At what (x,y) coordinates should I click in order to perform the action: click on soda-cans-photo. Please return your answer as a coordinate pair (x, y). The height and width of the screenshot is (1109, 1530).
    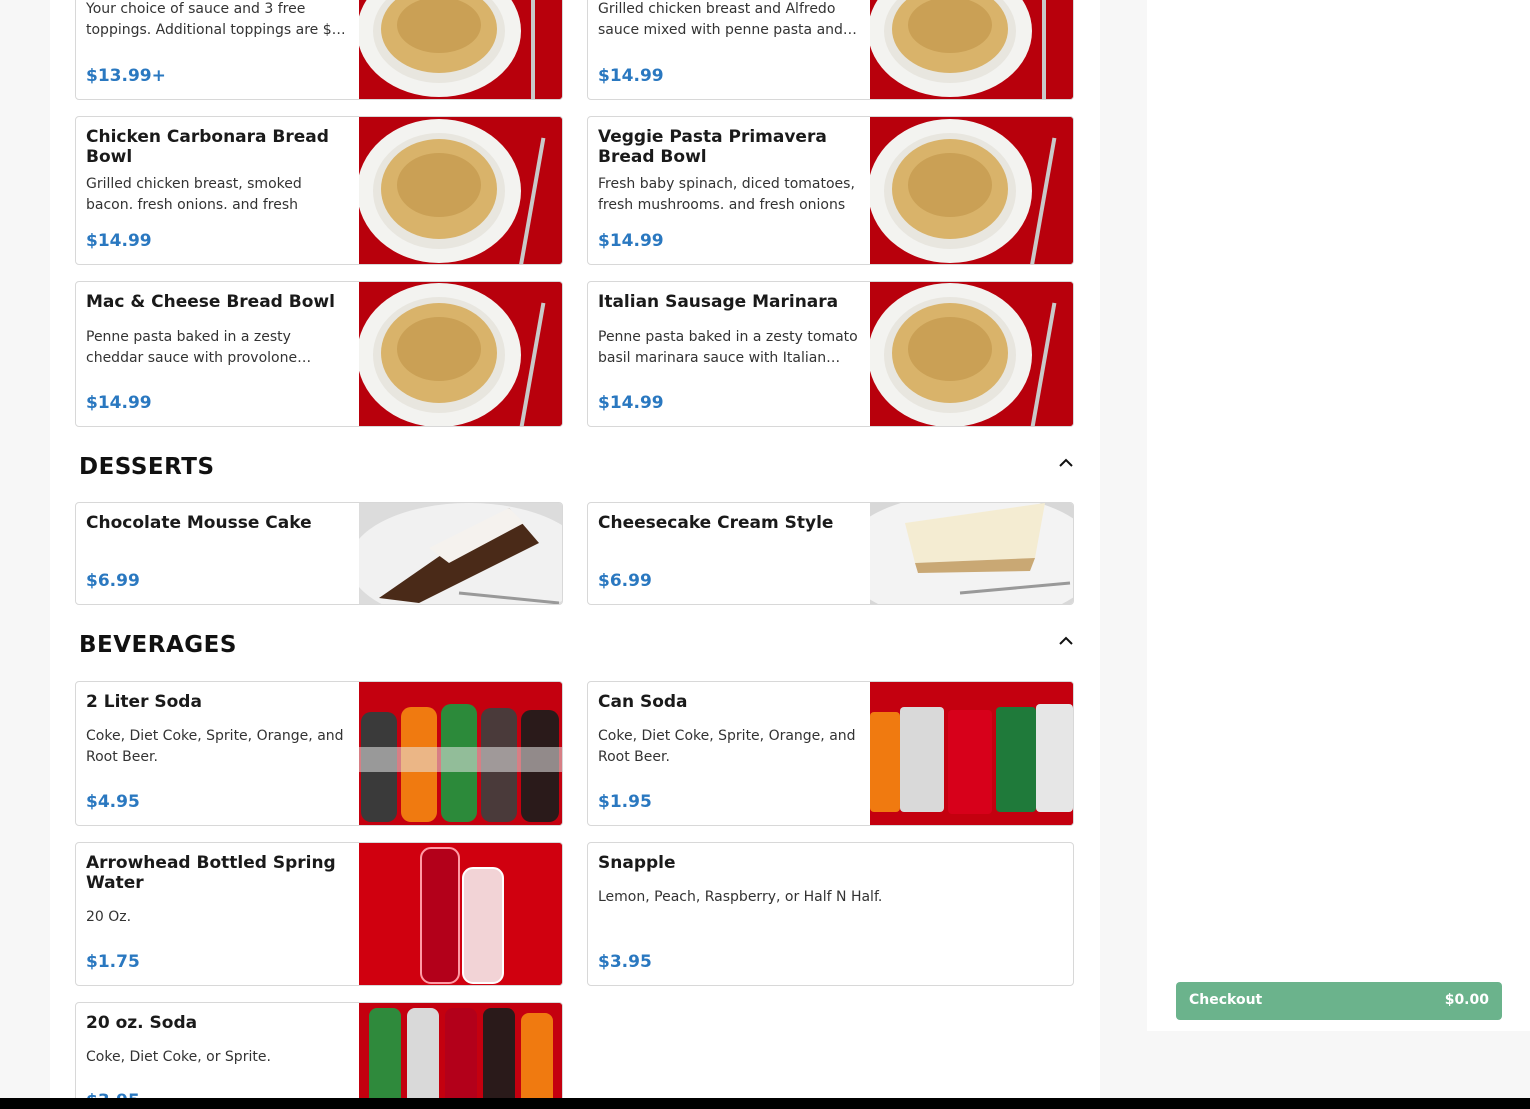
    Looking at the image, I should click on (971, 753).